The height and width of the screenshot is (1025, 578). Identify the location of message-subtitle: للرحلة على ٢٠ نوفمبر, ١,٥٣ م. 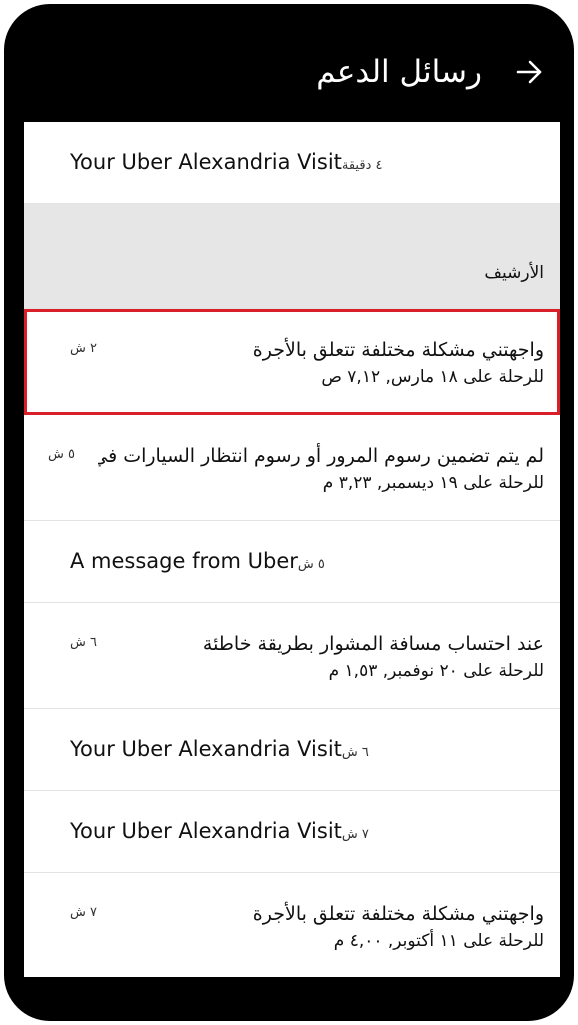
(436, 671).